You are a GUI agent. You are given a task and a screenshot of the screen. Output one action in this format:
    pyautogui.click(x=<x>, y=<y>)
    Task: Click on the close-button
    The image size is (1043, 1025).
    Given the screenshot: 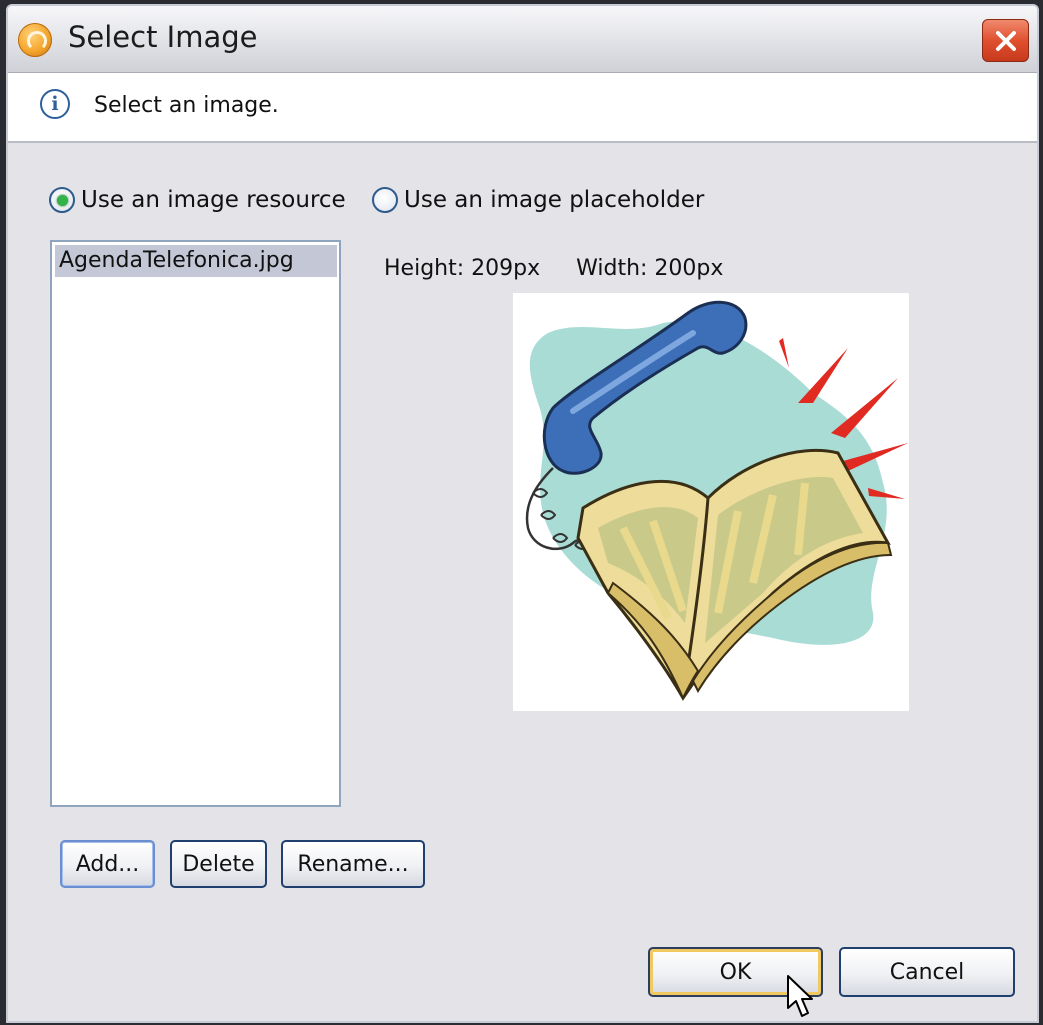 What is the action you would take?
    pyautogui.click(x=1005, y=40)
    